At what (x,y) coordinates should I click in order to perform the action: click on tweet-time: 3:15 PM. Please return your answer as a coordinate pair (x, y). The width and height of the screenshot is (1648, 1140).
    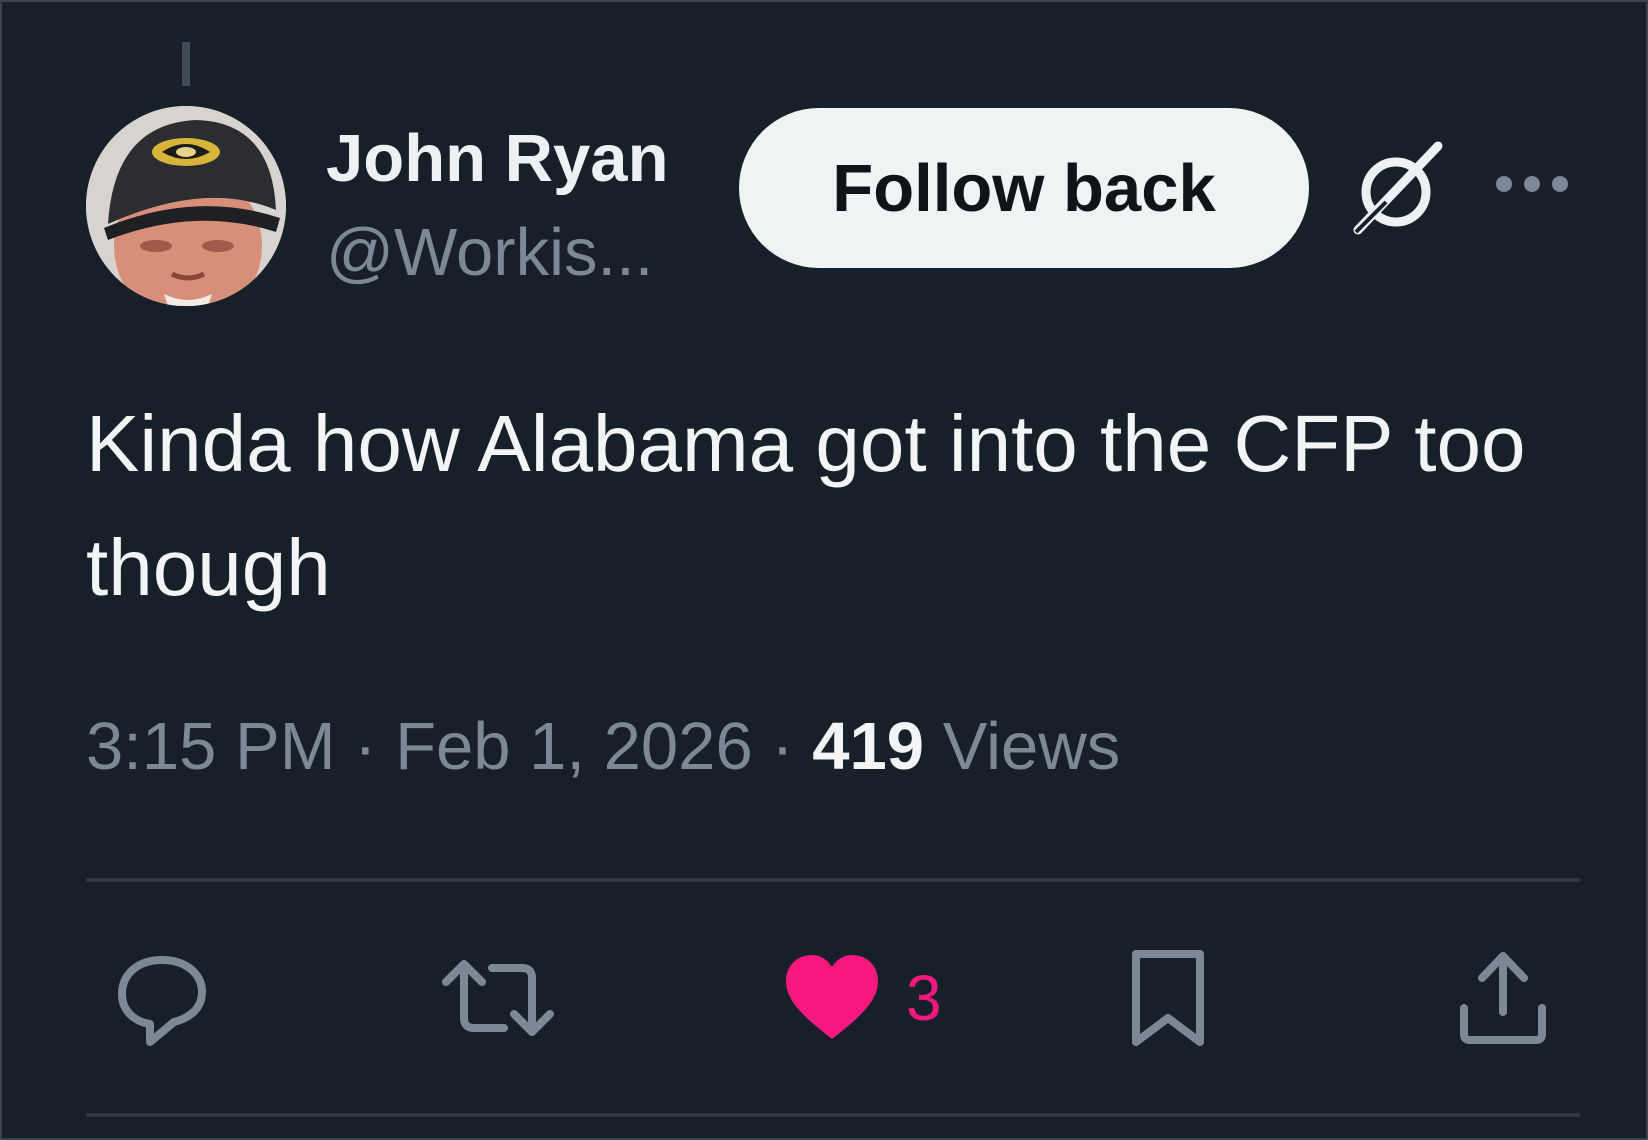
    Looking at the image, I should click on (211, 746).